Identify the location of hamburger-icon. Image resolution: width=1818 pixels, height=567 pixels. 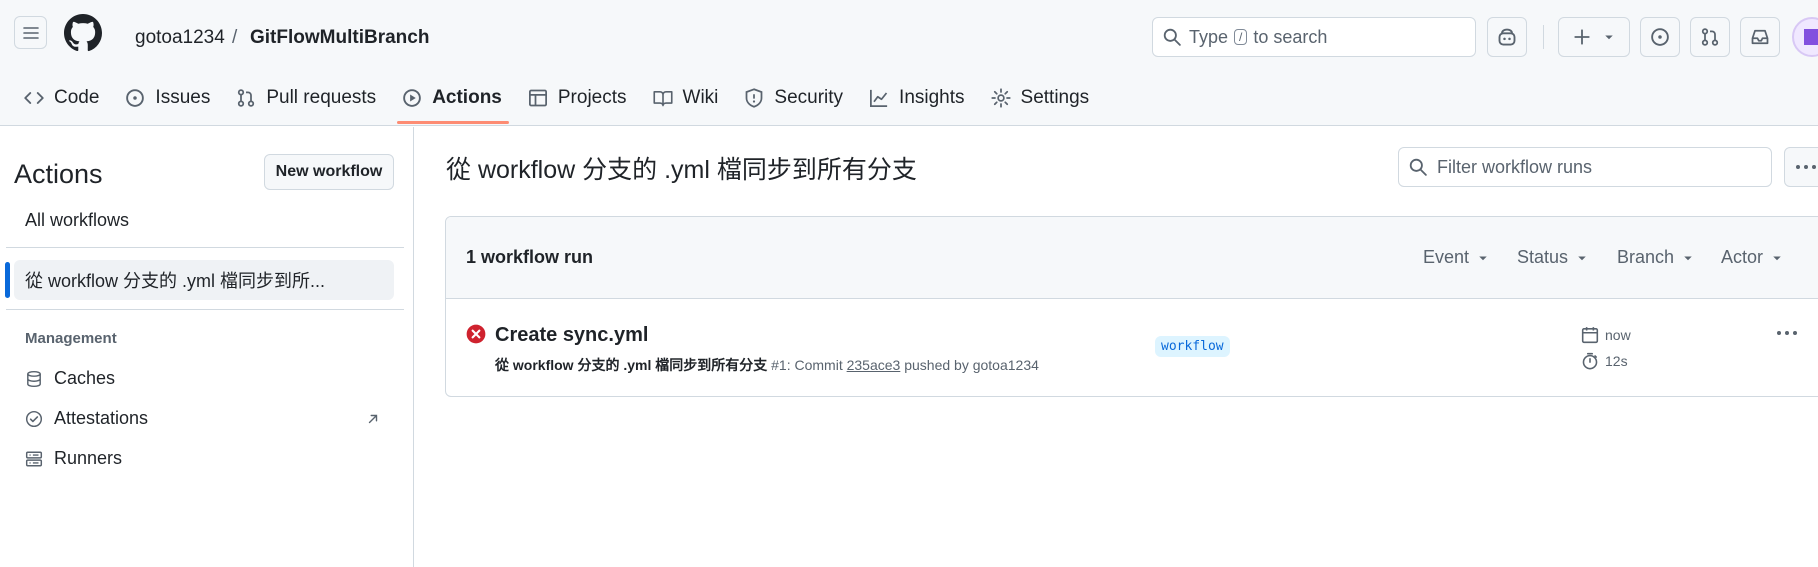
(30, 32).